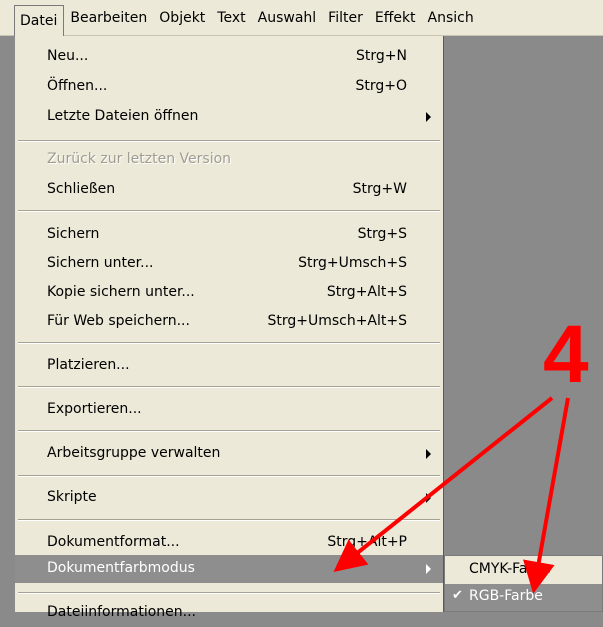  Describe the element at coordinates (546, 495) in the screenshot. I see `annotation-arrow-right` at that location.